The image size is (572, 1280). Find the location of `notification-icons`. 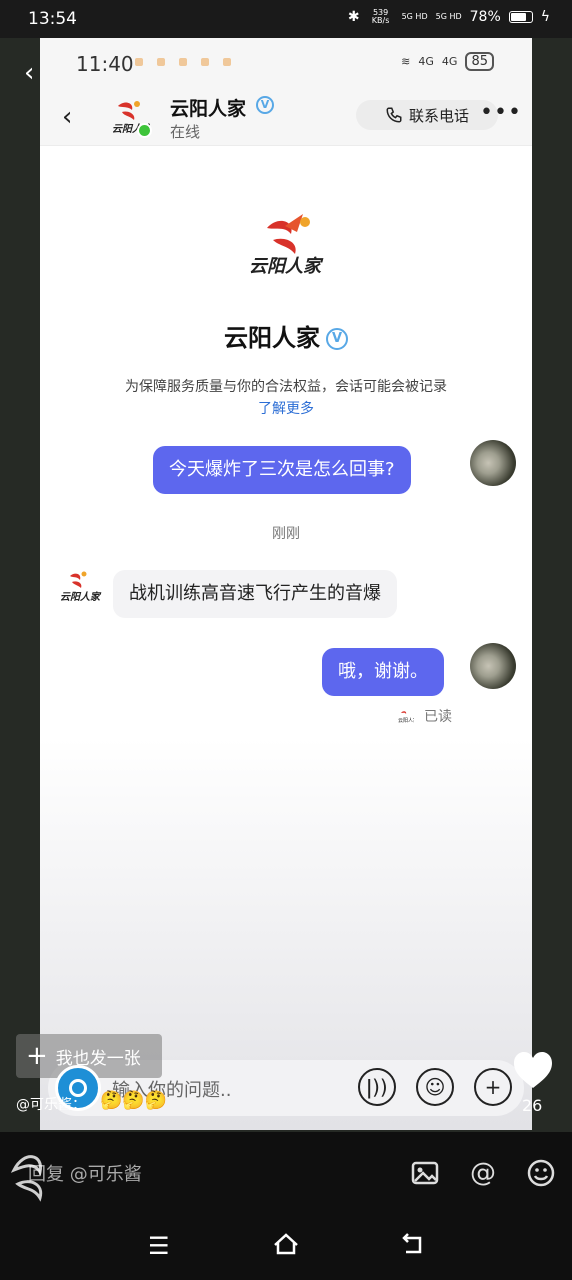

notification-icons is located at coordinates (183, 62).